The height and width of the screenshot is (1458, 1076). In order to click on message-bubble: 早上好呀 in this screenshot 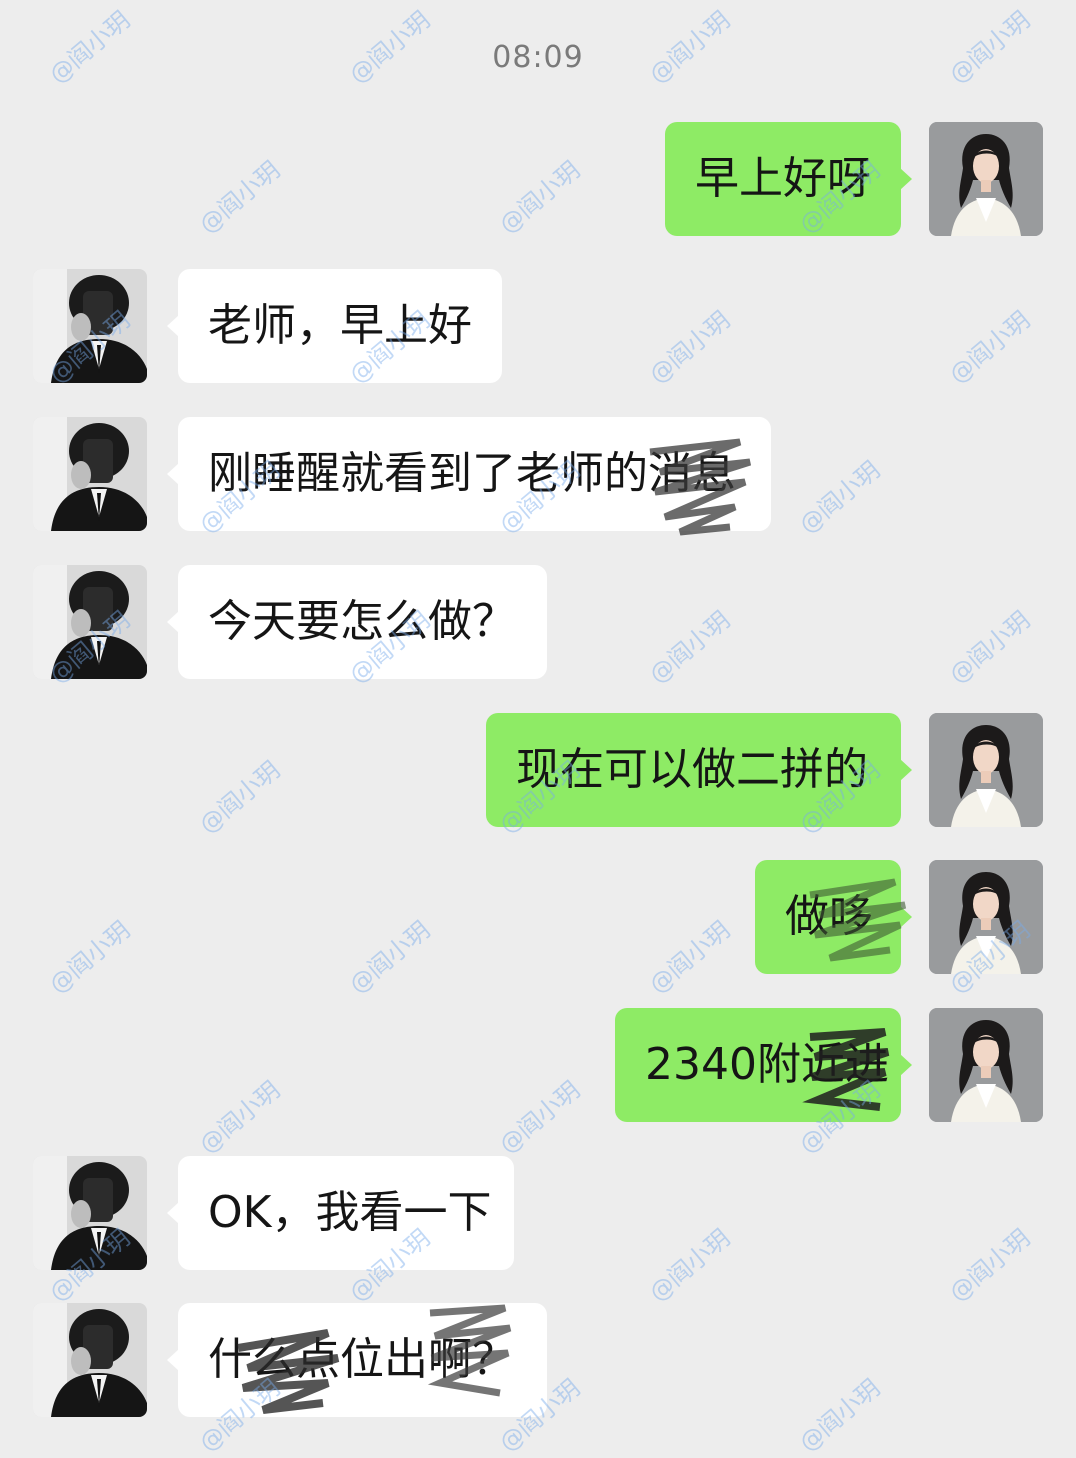, I will do `click(788, 179)`.